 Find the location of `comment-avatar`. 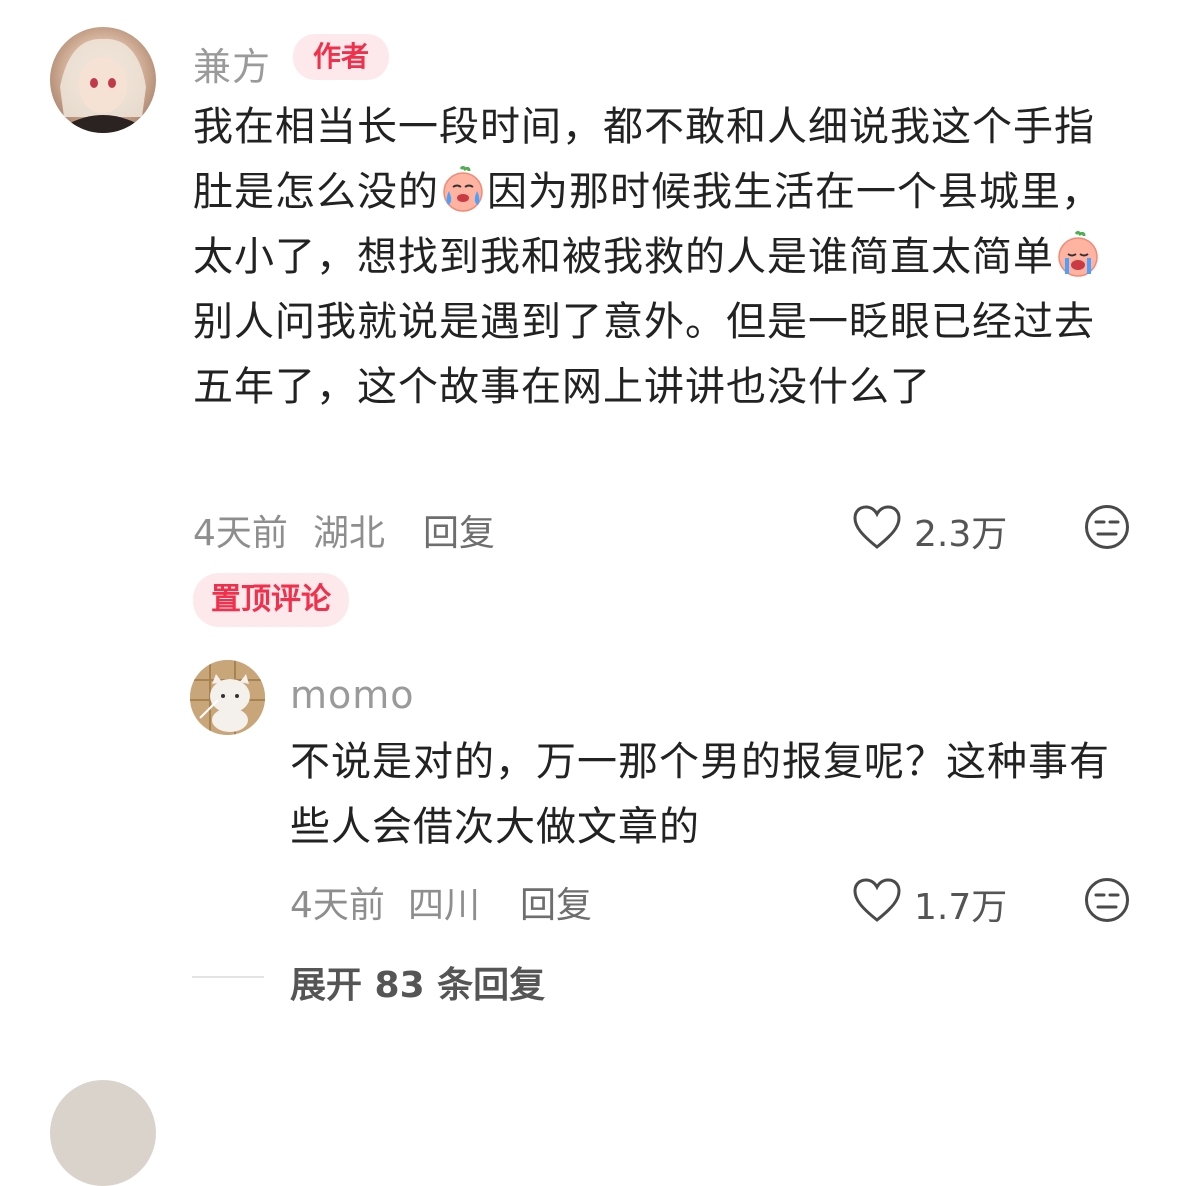

comment-avatar is located at coordinates (103, 80).